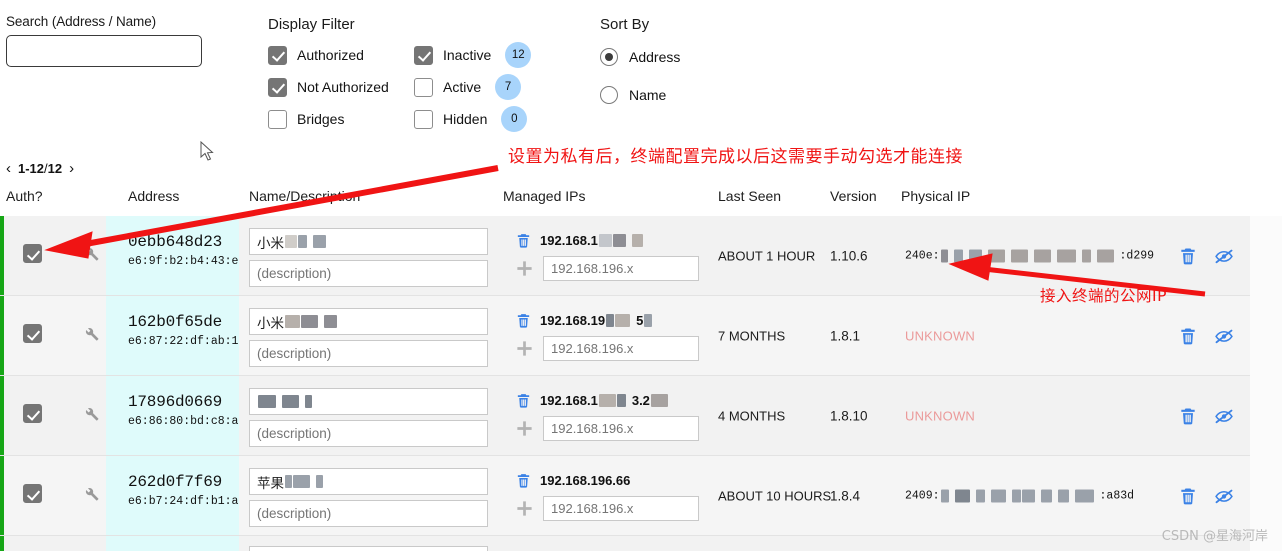 The height and width of the screenshot is (551, 1282). What do you see at coordinates (596, 320) in the screenshot?
I see `managed-ip-value: 192.168.19 5` at bounding box center [596, 320].